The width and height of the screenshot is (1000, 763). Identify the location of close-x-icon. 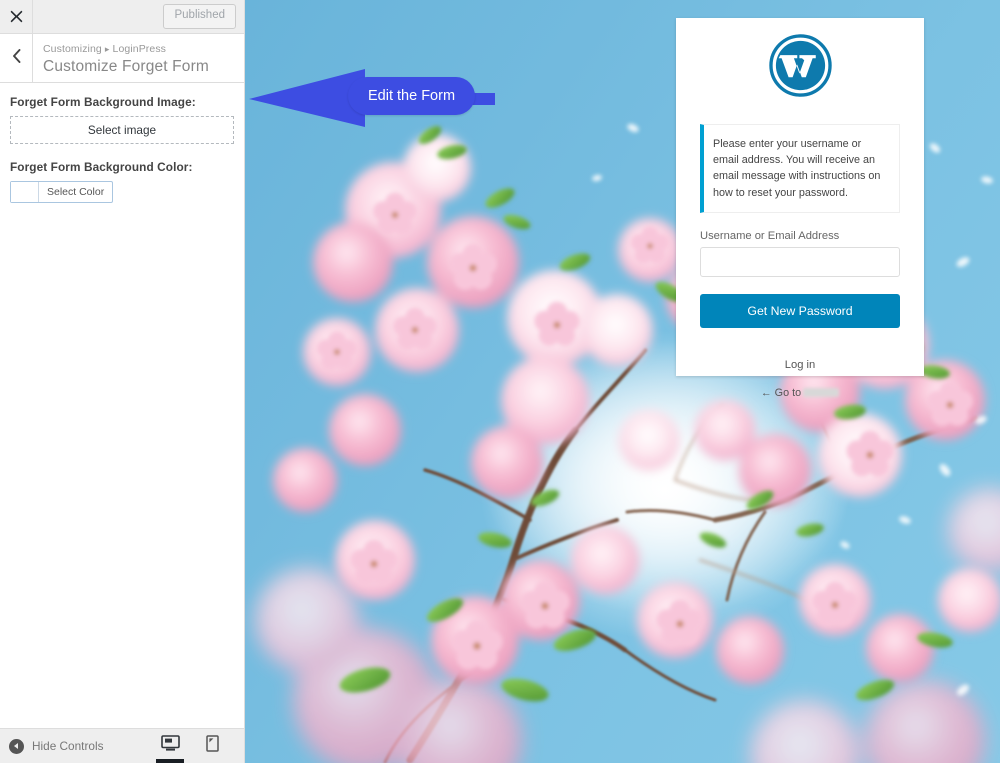
(16, 16).